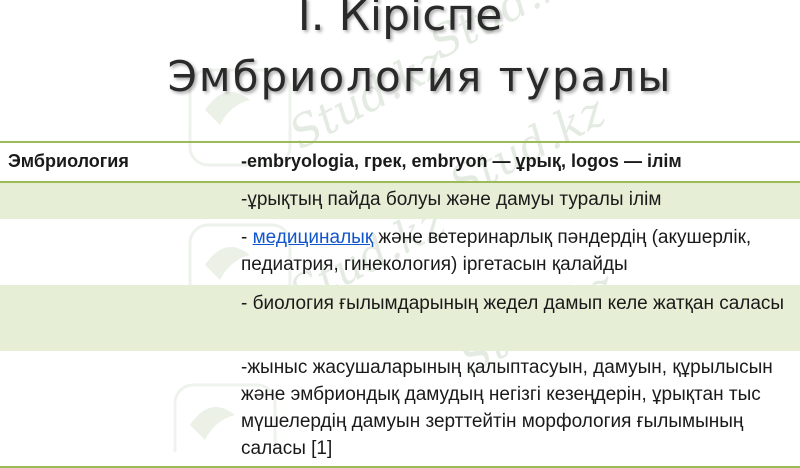  Describe the element at coordinates (247, 237) in the screenshot. I see `definition-prefix: -` at that location.